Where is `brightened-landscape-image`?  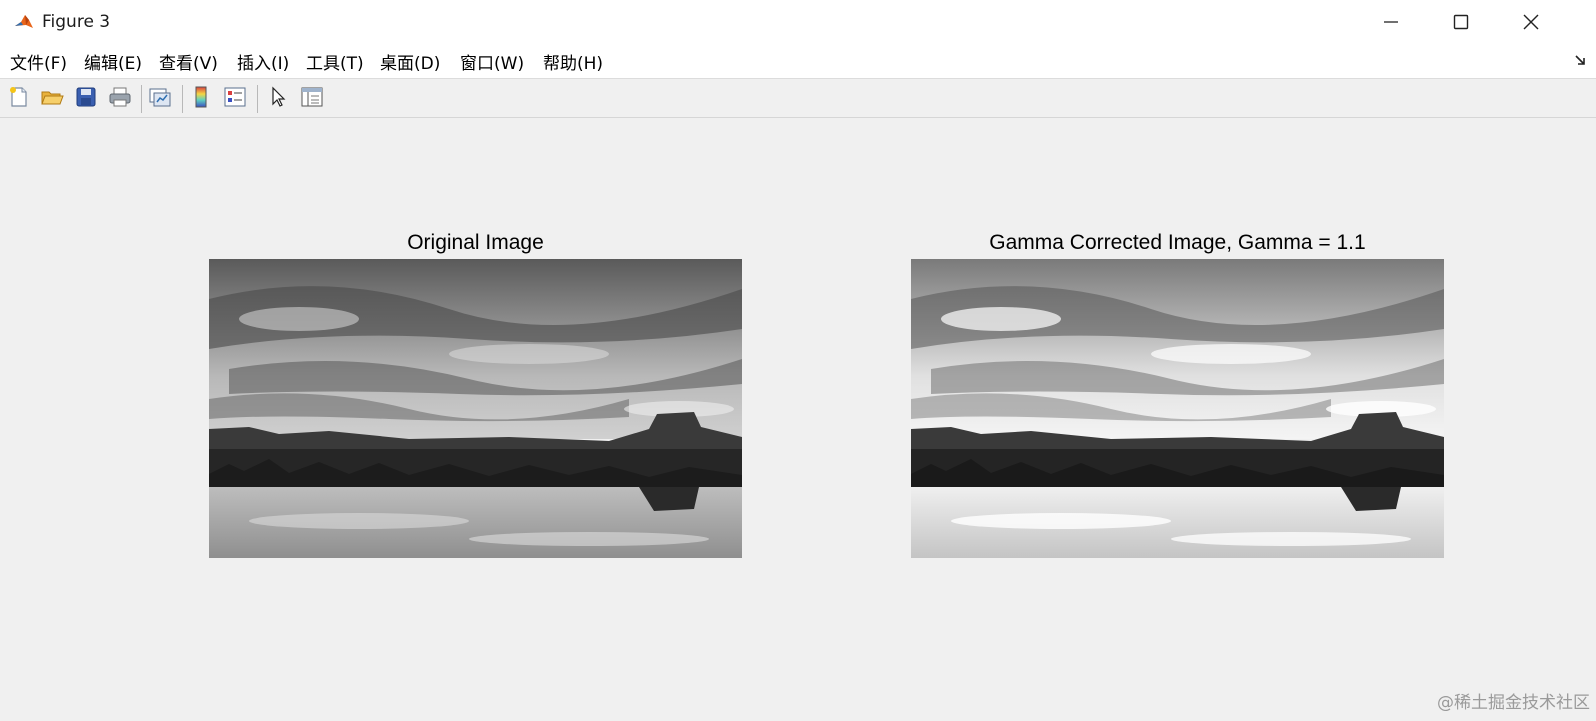
brightened-landscape-image is located at coordinates (1177, 408).